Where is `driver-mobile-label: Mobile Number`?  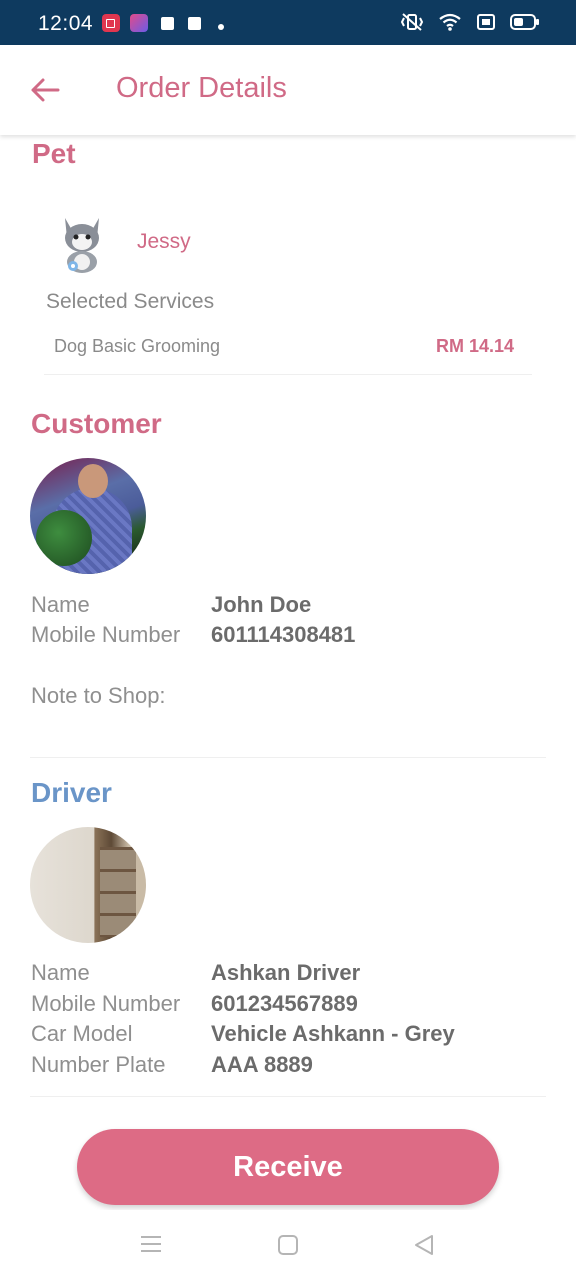 driver-mobile-label: Mobile Number is located at coordinates (106, 1003).